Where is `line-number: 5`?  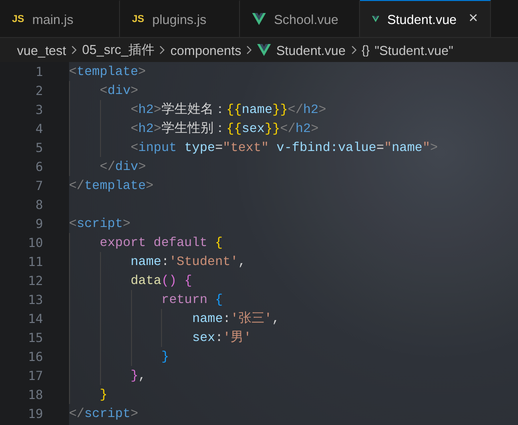 line-number: 5 is located at coordinates (38, 148).